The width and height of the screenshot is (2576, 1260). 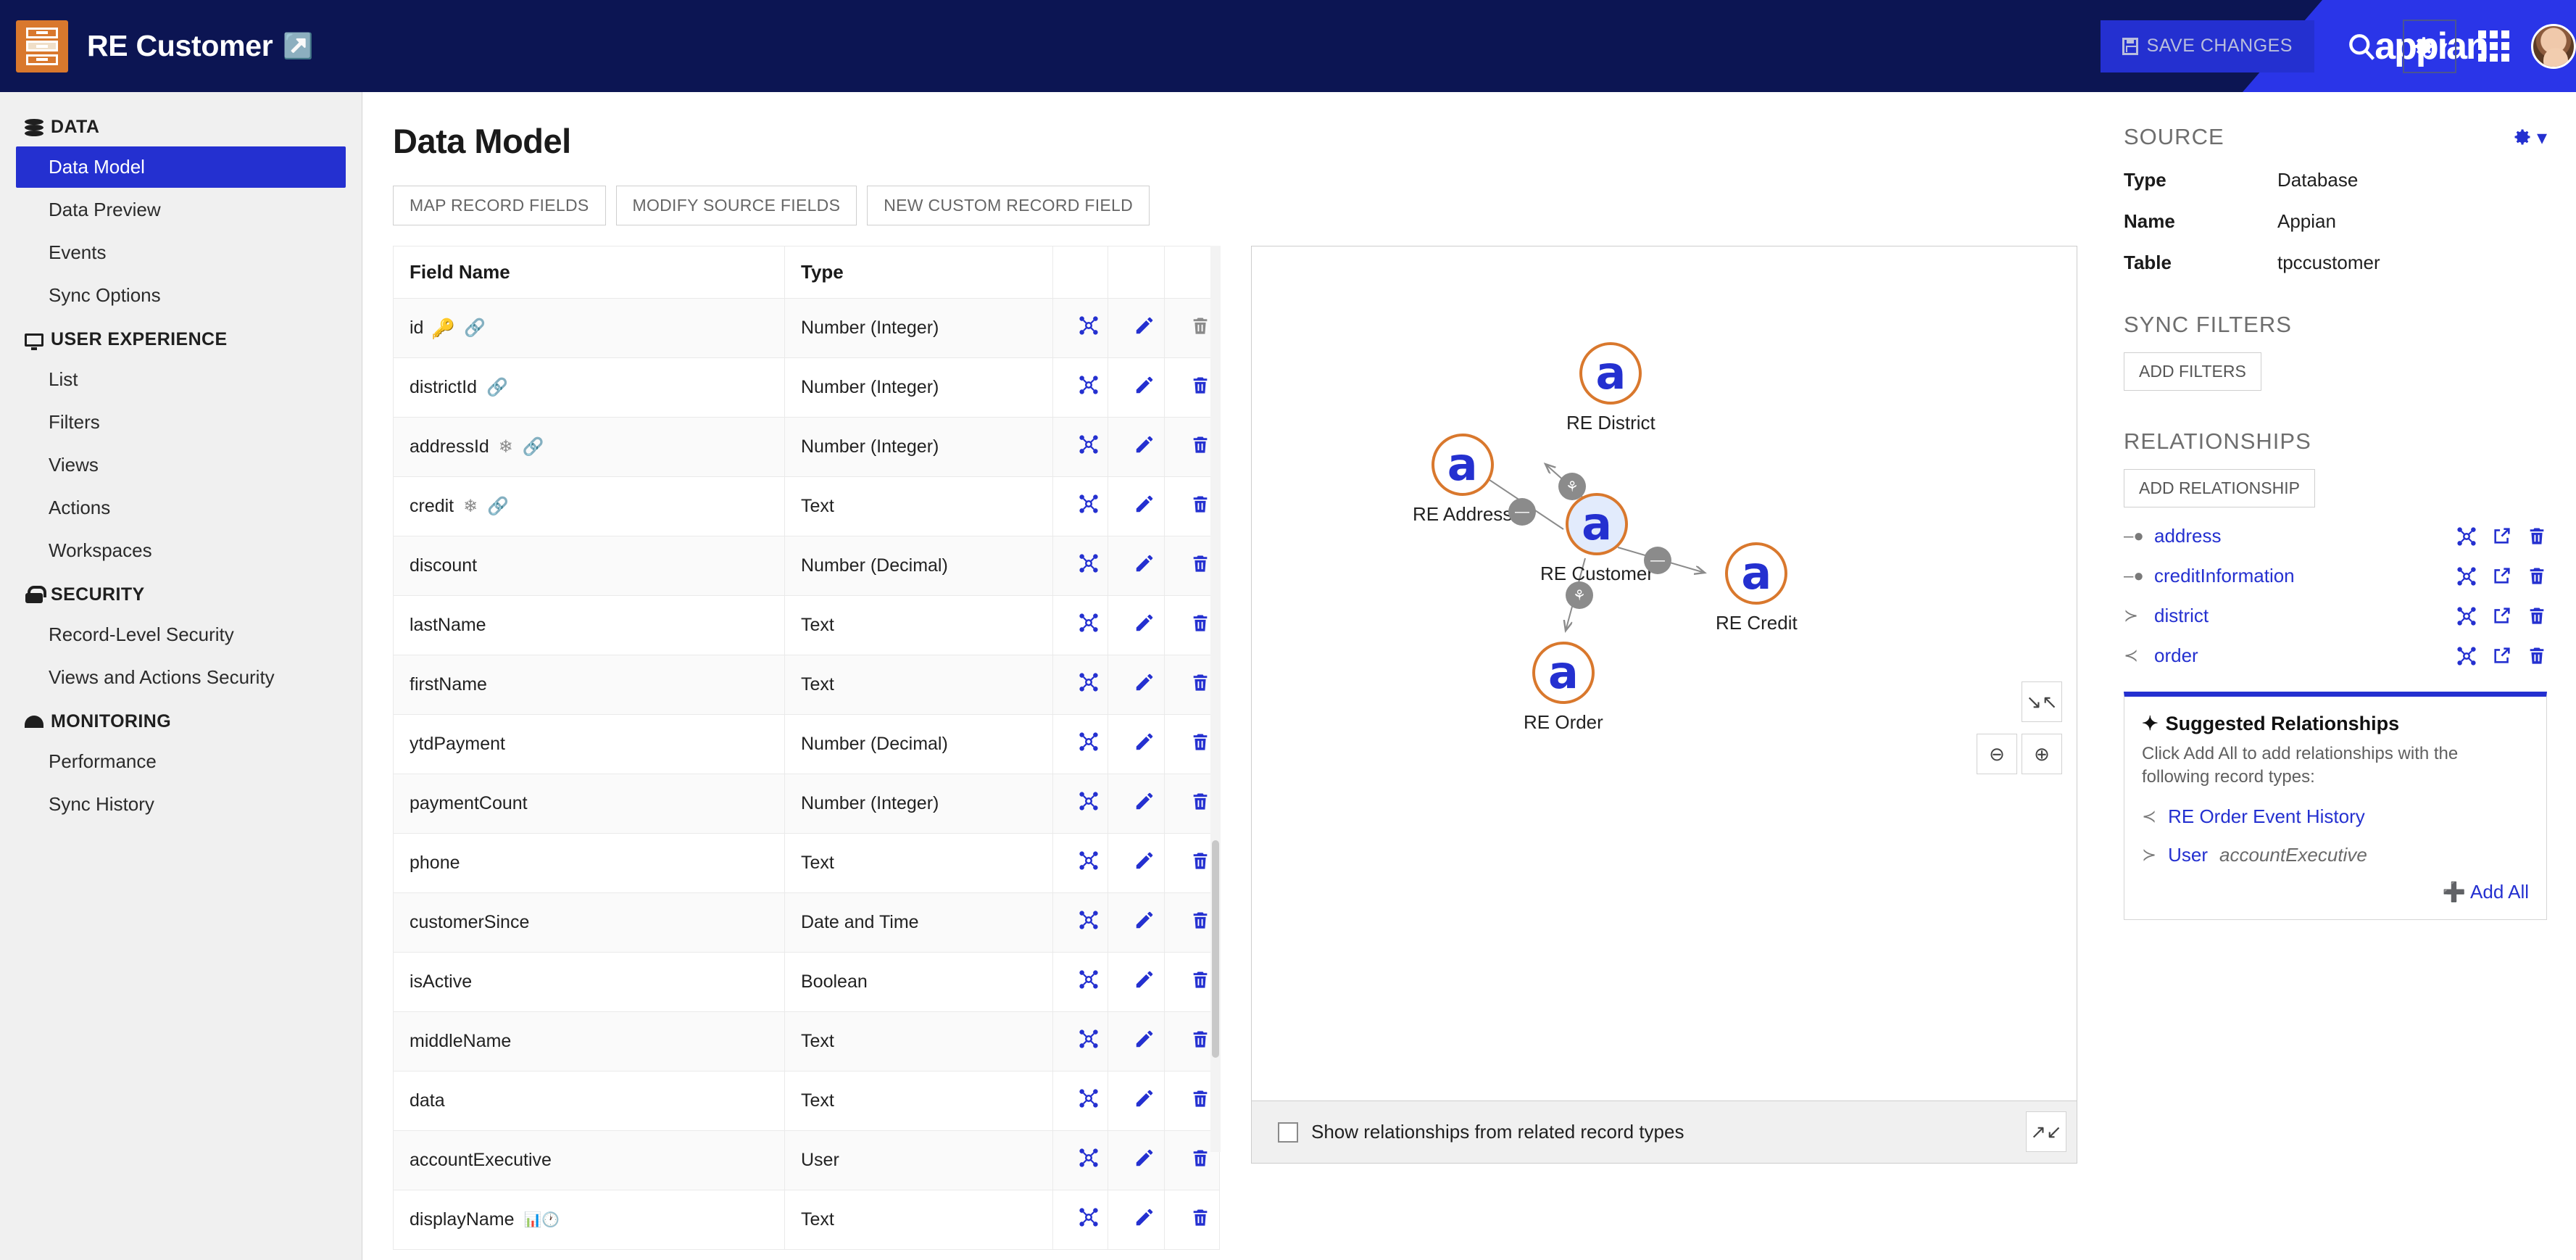 What do you see at coordinates (181, 379) in the screenshot?
I see `sidebar-item-list: List` at bounding box center [181, 379].